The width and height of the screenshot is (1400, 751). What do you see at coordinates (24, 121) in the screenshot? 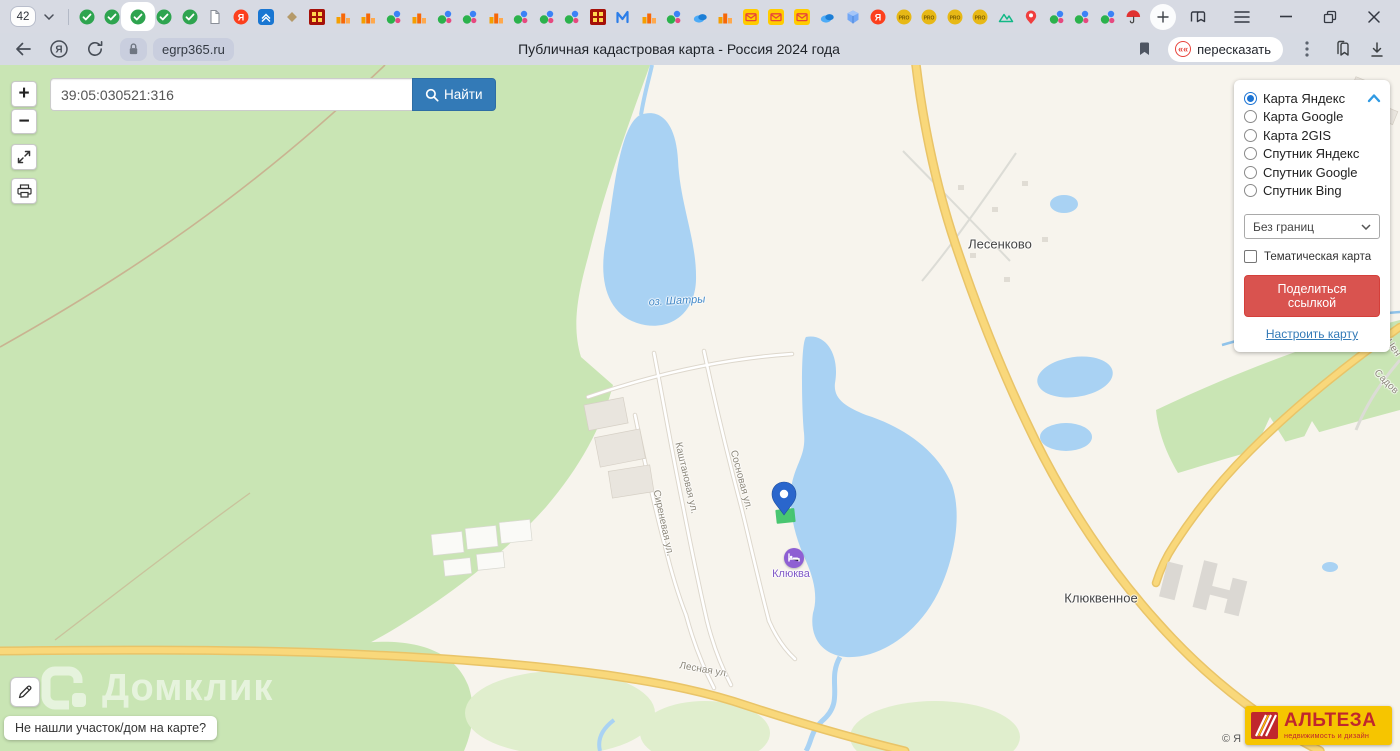
I see `zoom-out-button: −` at bounding box center [24, 121].